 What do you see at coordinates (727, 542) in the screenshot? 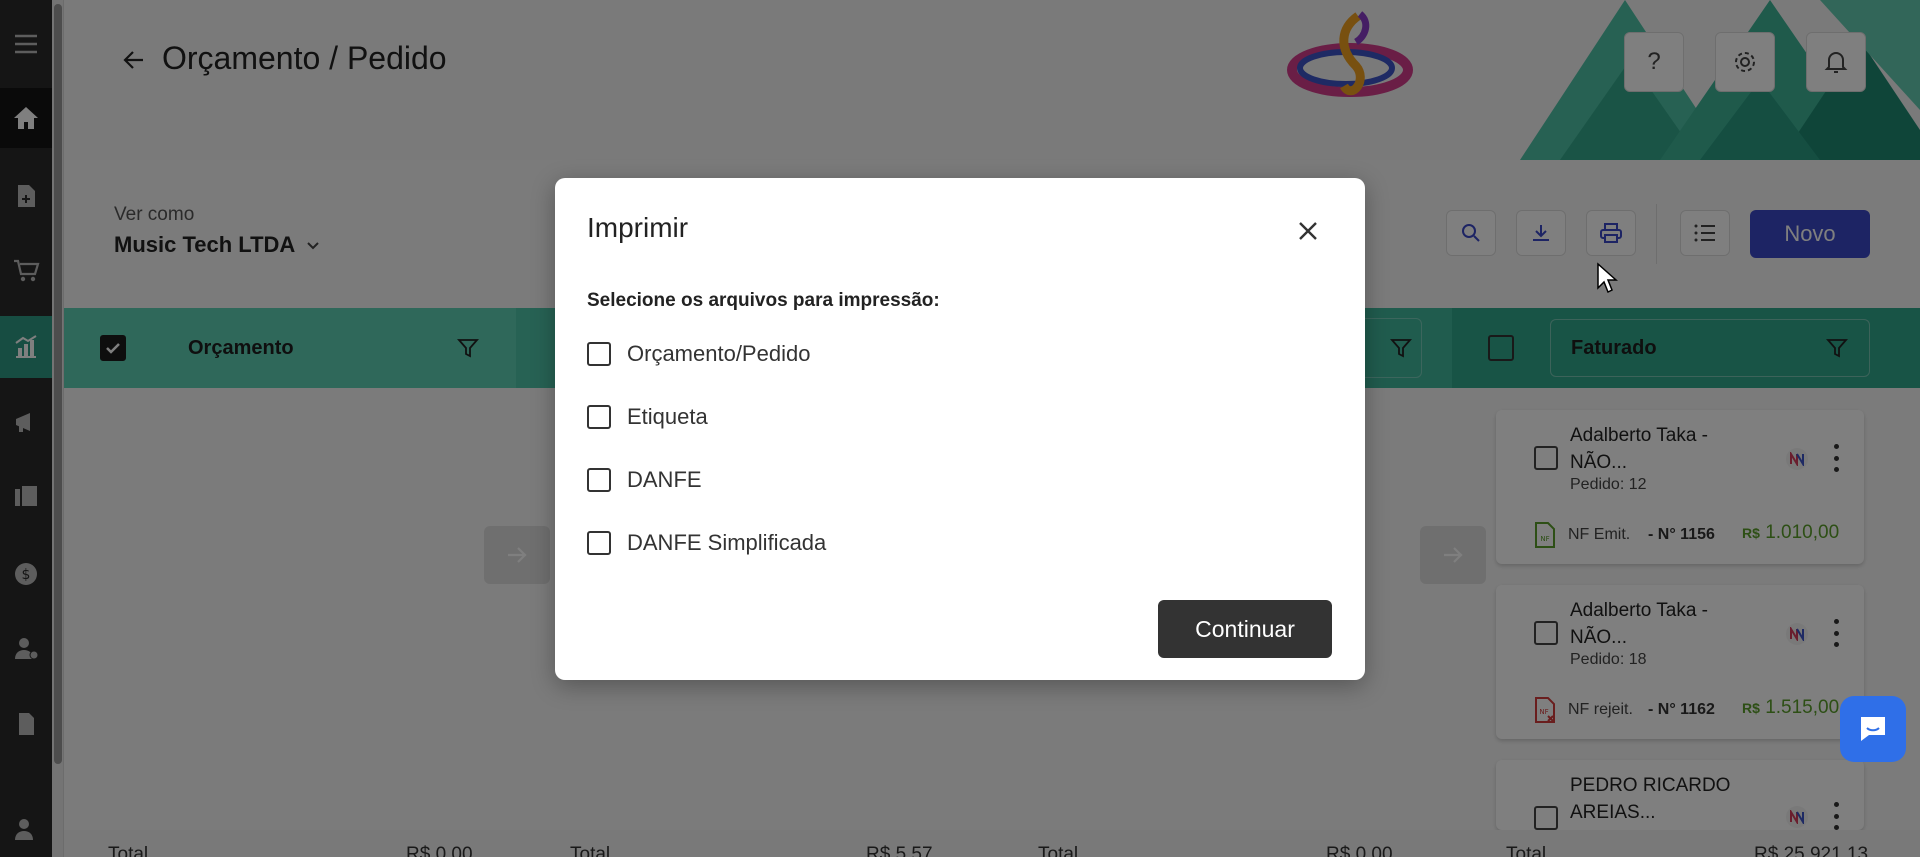
I see `option-label: DANFE Simplificada` at bounding box center [727, 542].